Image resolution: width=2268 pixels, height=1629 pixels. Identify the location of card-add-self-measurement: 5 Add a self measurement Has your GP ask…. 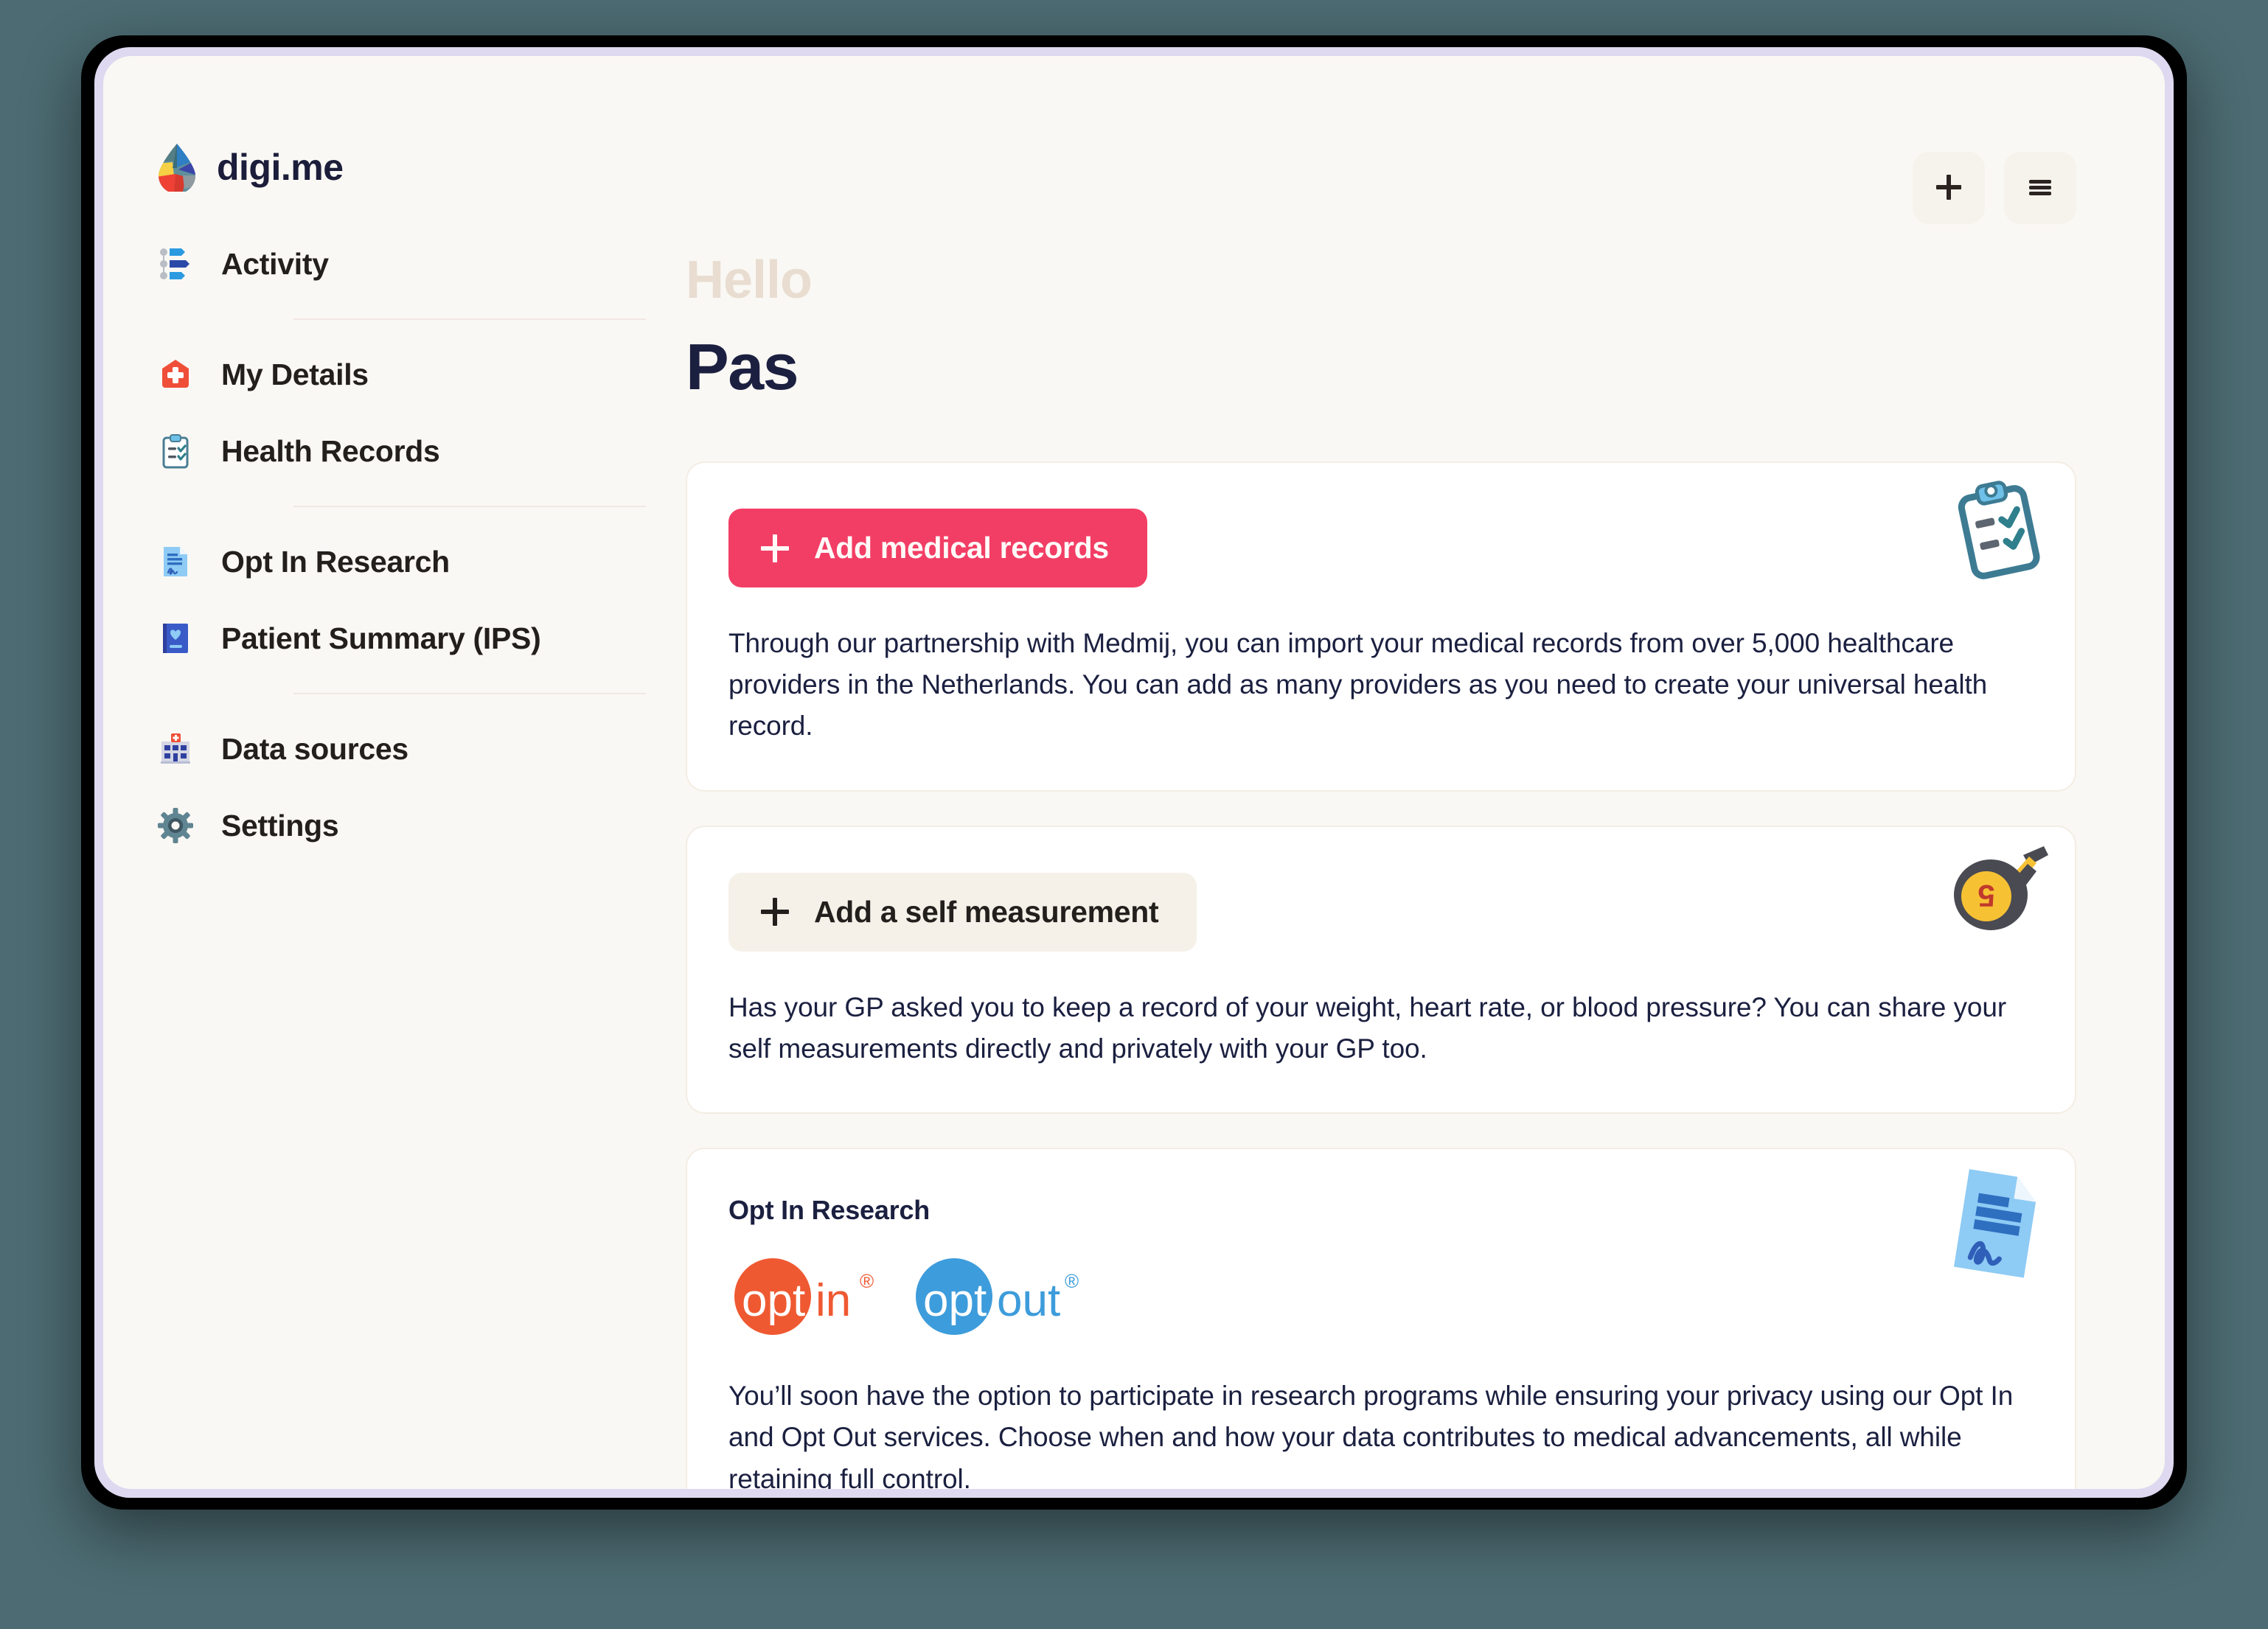
(1381, 970).